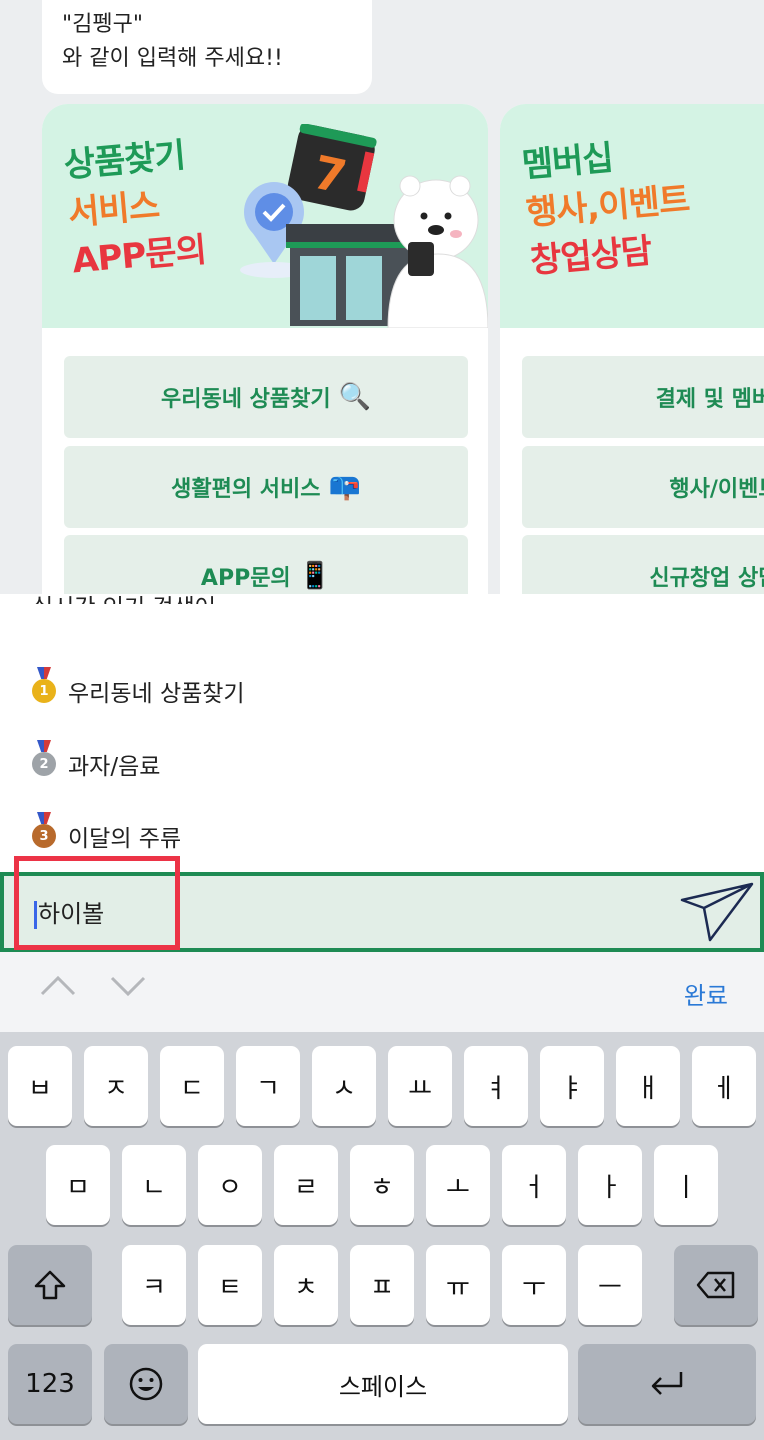 Image resolution: width=764 pixels, height=1440 pixels. What do you see at coordinates (458, 1285) in the screenshot?
I see `key: ㅠ` at bounding box center [458, 1285].